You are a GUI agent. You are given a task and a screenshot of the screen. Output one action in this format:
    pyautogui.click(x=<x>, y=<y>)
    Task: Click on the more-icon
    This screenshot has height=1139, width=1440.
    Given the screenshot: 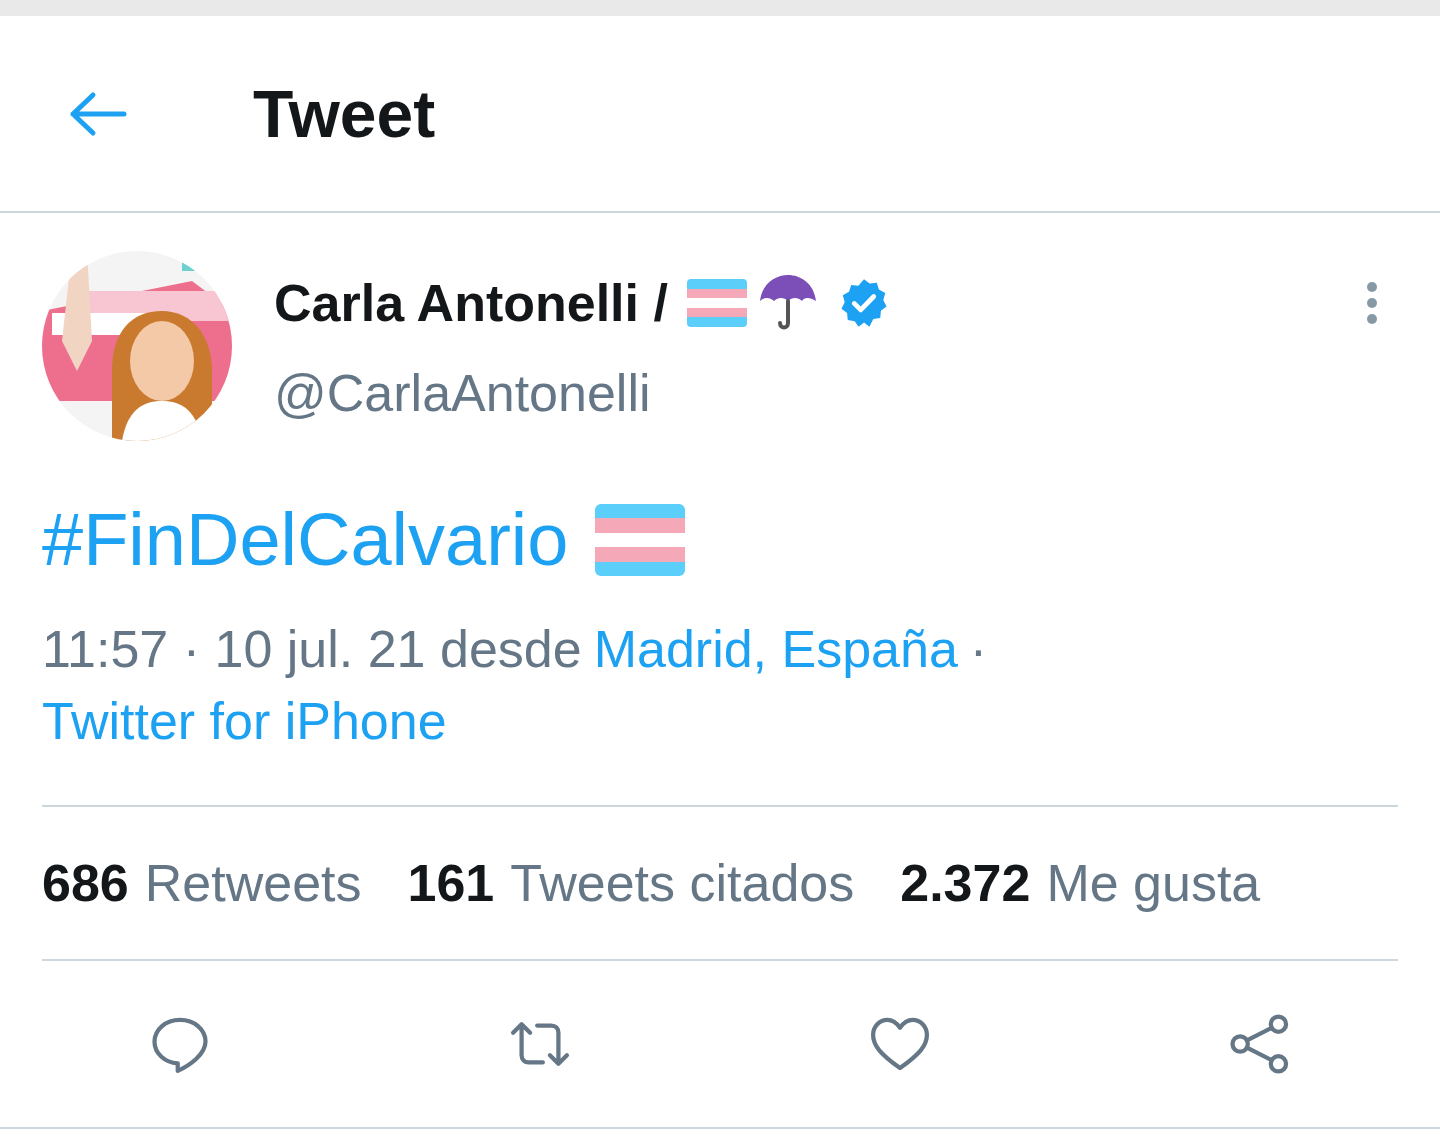 What is the action you would take?
    pyautogui.click(x=1372, y=303)
    